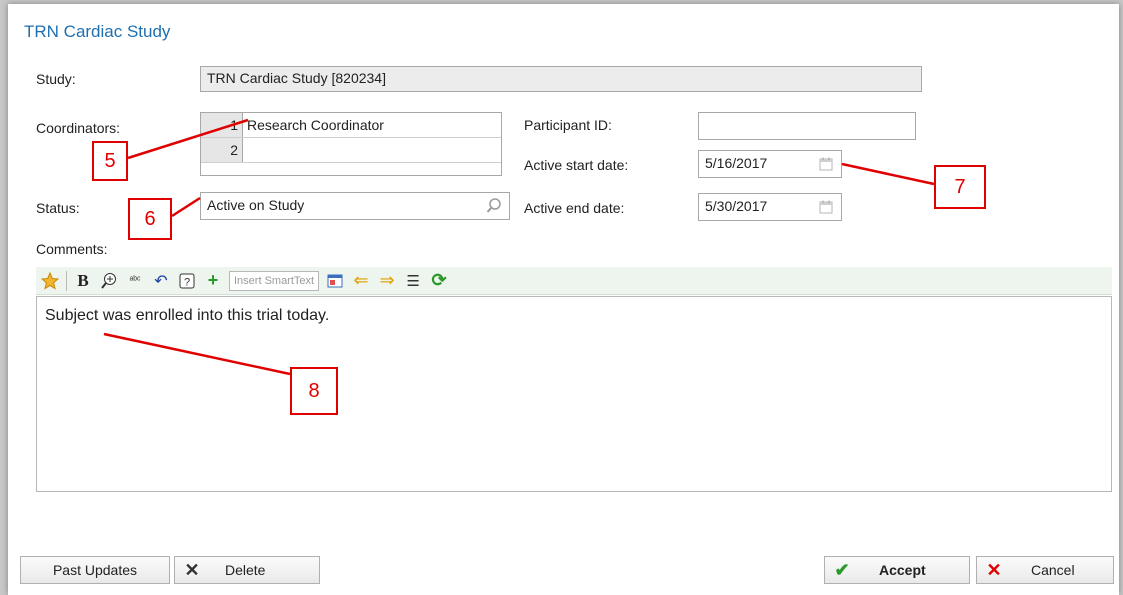 This screenshot has height=595, width=1123. Describe the element at coordinates (110, 161) in the screenshot. I see `callout-5: 5` at that location.